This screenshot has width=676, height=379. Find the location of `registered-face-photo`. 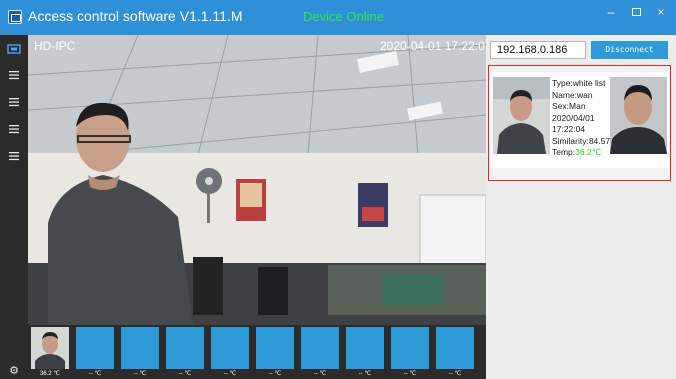

registered-face-photo is located at coordinates (638, 115).